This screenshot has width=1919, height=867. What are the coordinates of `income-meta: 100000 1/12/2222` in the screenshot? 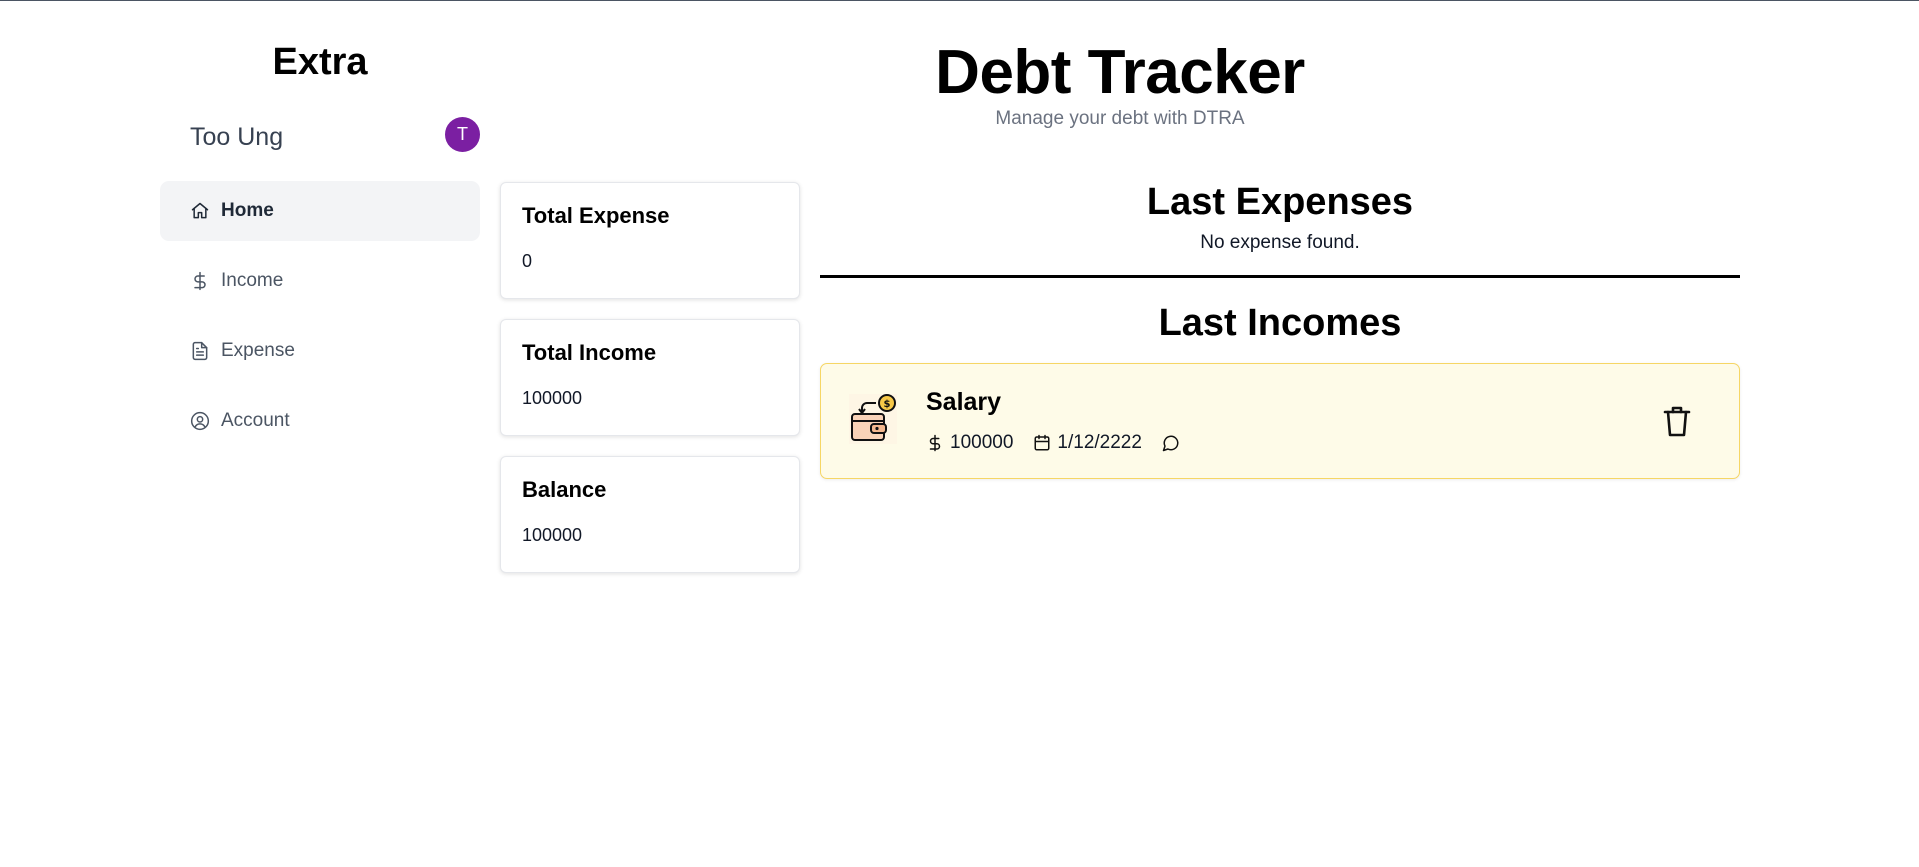 It's located at (1056, 443).